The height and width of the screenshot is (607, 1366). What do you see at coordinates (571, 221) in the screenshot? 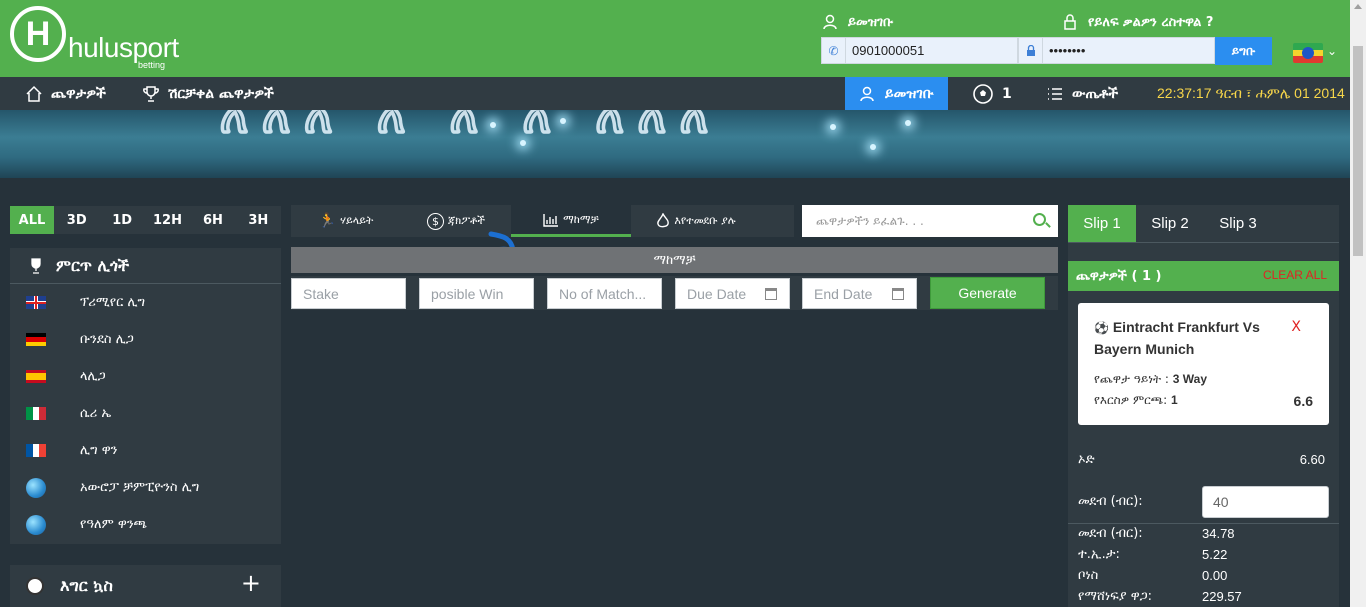
I see `tab-storage: ማከማቻ` at bounding box center [571, 221].